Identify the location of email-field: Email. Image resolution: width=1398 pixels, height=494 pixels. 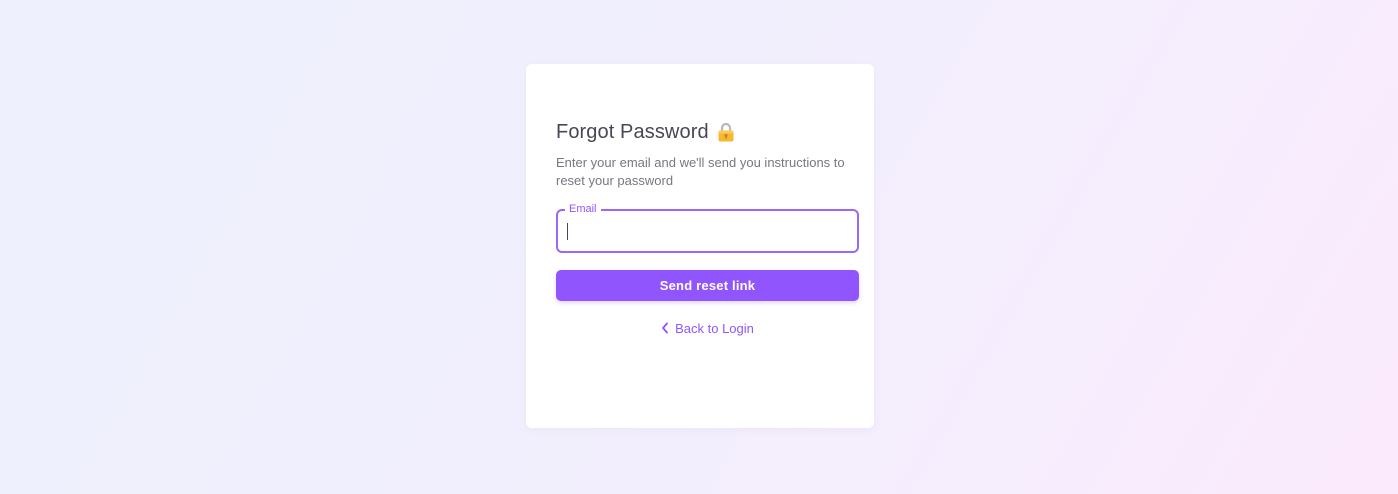
(707, 227).